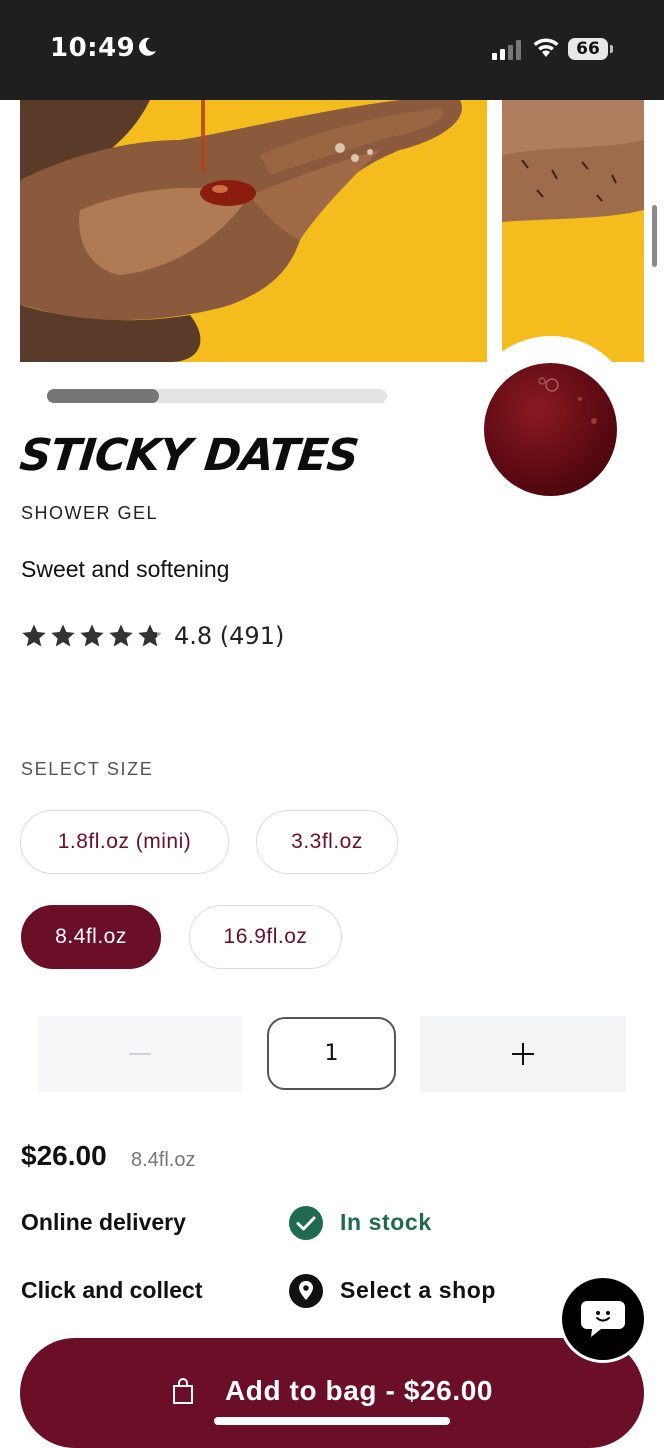  I want to click on size-option-3-3floz: 3.3fl.oz, so click(327, 842).